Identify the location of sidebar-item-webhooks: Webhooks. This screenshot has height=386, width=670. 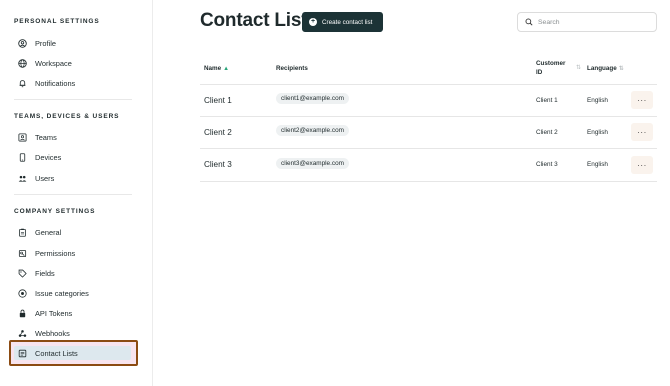
(73, 333).